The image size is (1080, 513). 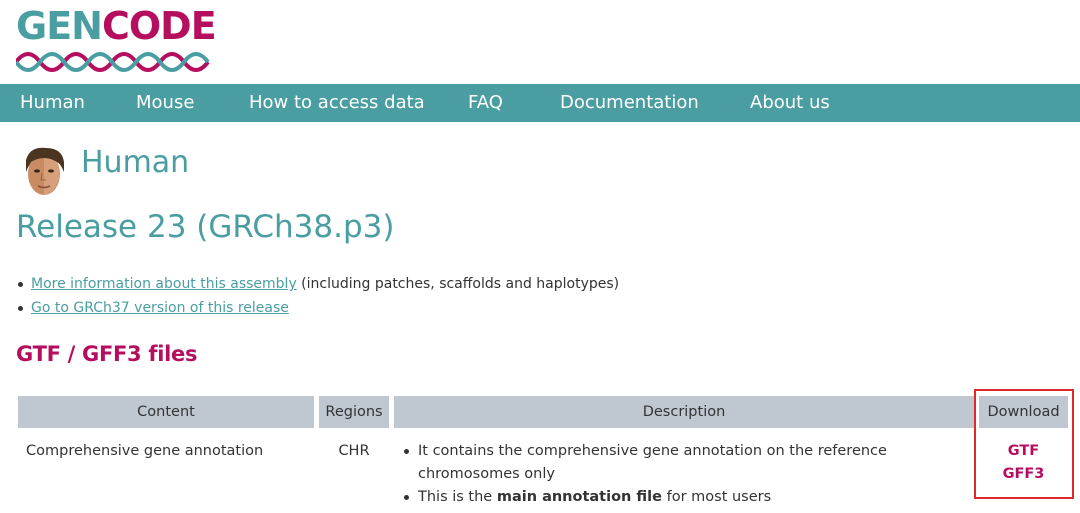 I want to click on double-helix-icon, so click(x=113, y=62).